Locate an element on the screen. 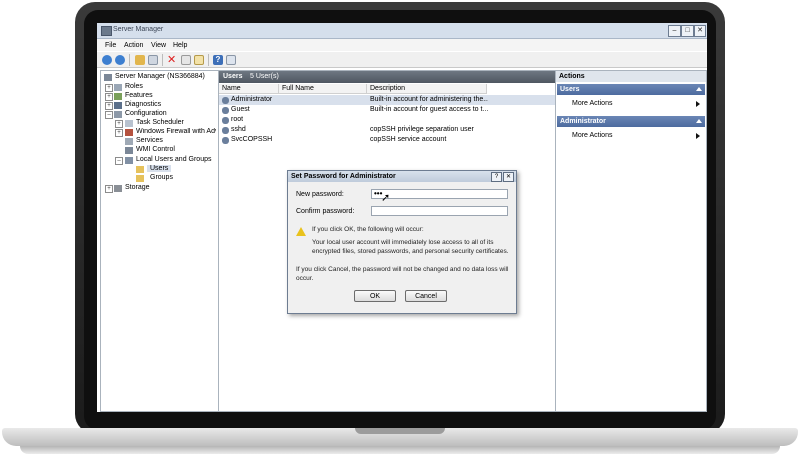 This screenshot has height=460, width=800. table-row: SvcCOPSSH copSSH service account is located at coordinates (387, 140).